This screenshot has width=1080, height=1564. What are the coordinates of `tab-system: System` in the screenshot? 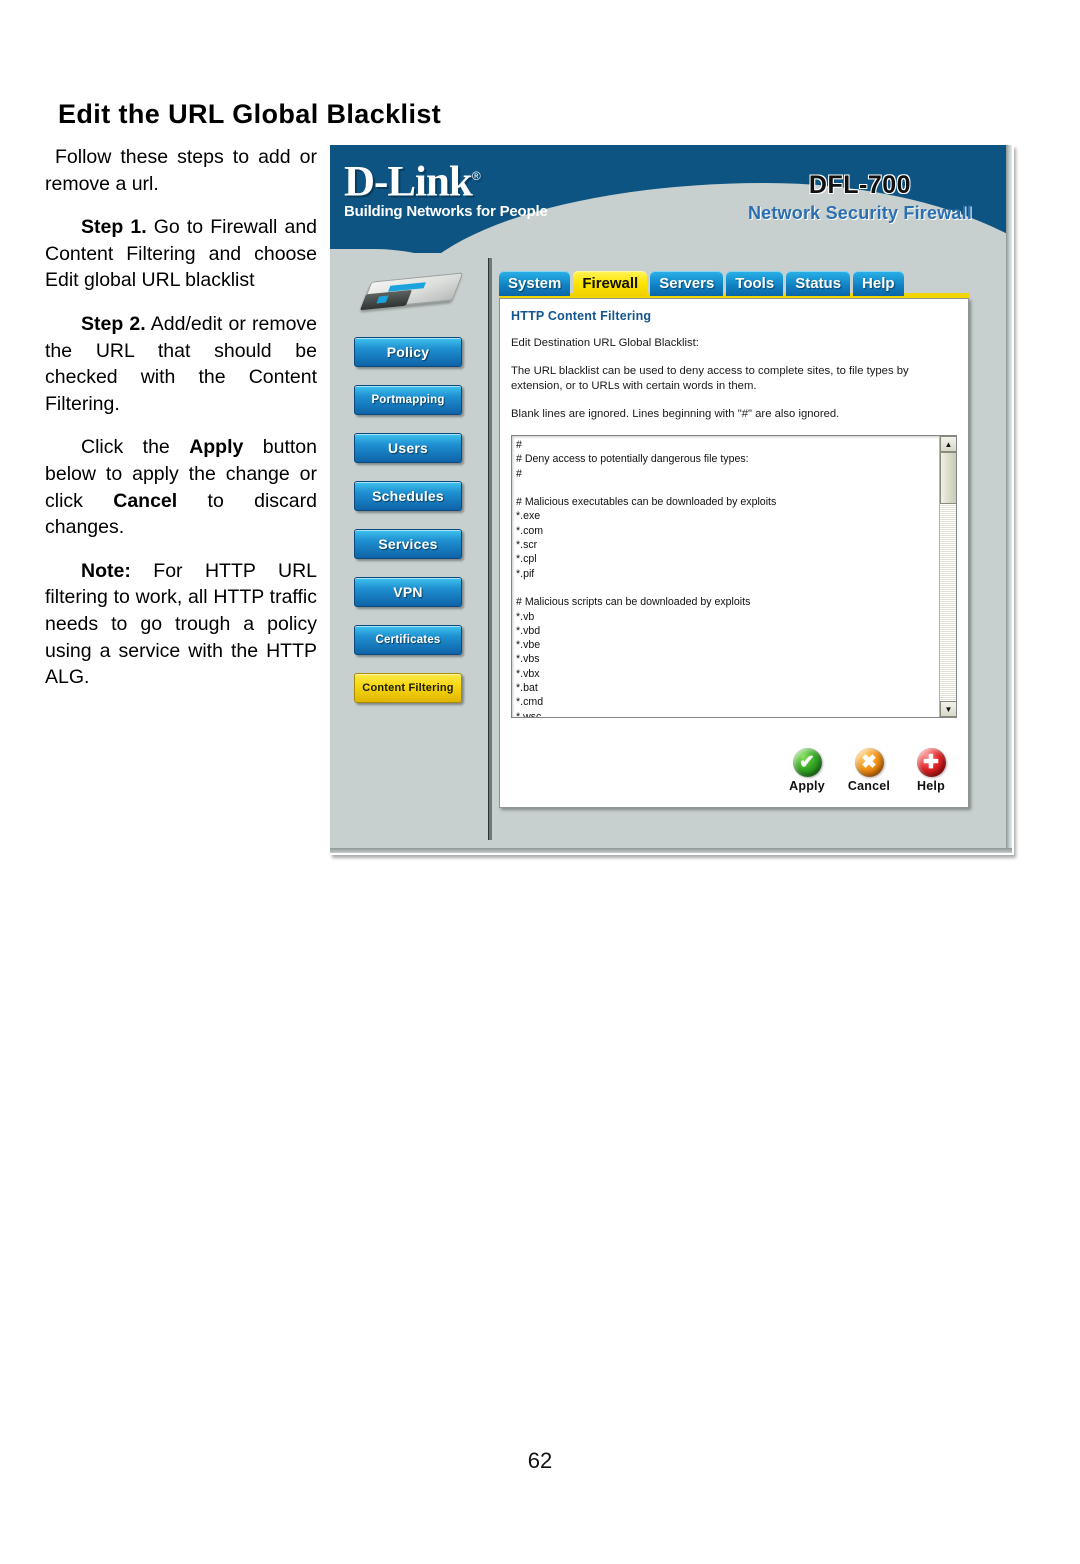 It's located at (535, 283).